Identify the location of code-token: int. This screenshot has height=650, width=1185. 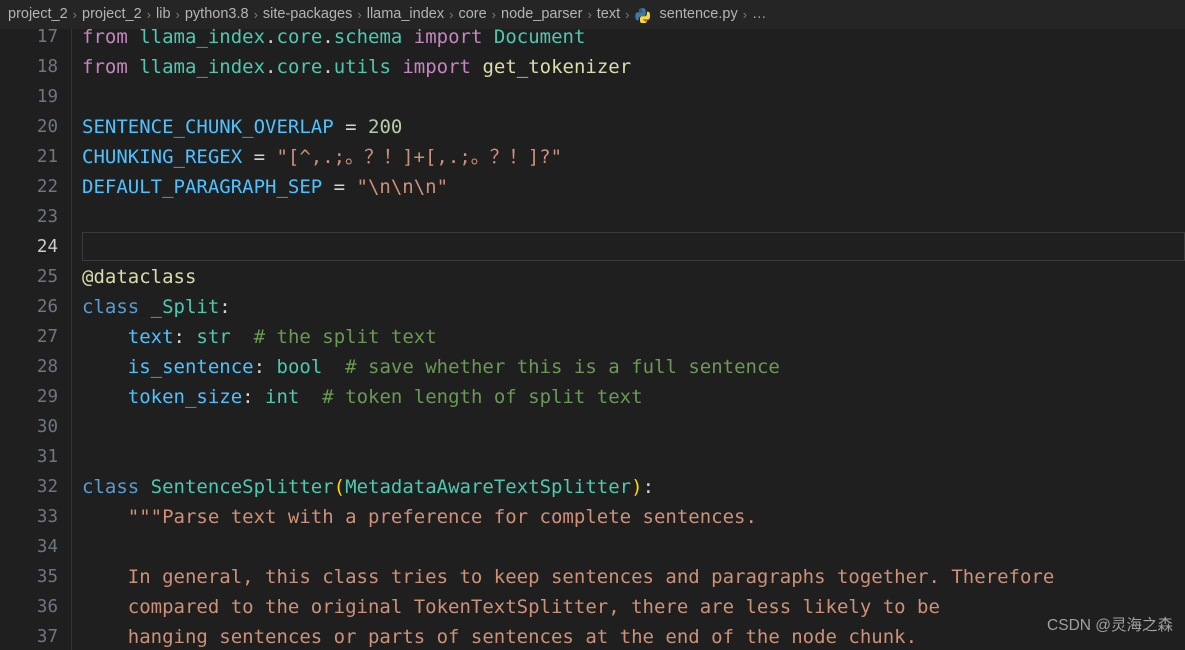
(282, 397).